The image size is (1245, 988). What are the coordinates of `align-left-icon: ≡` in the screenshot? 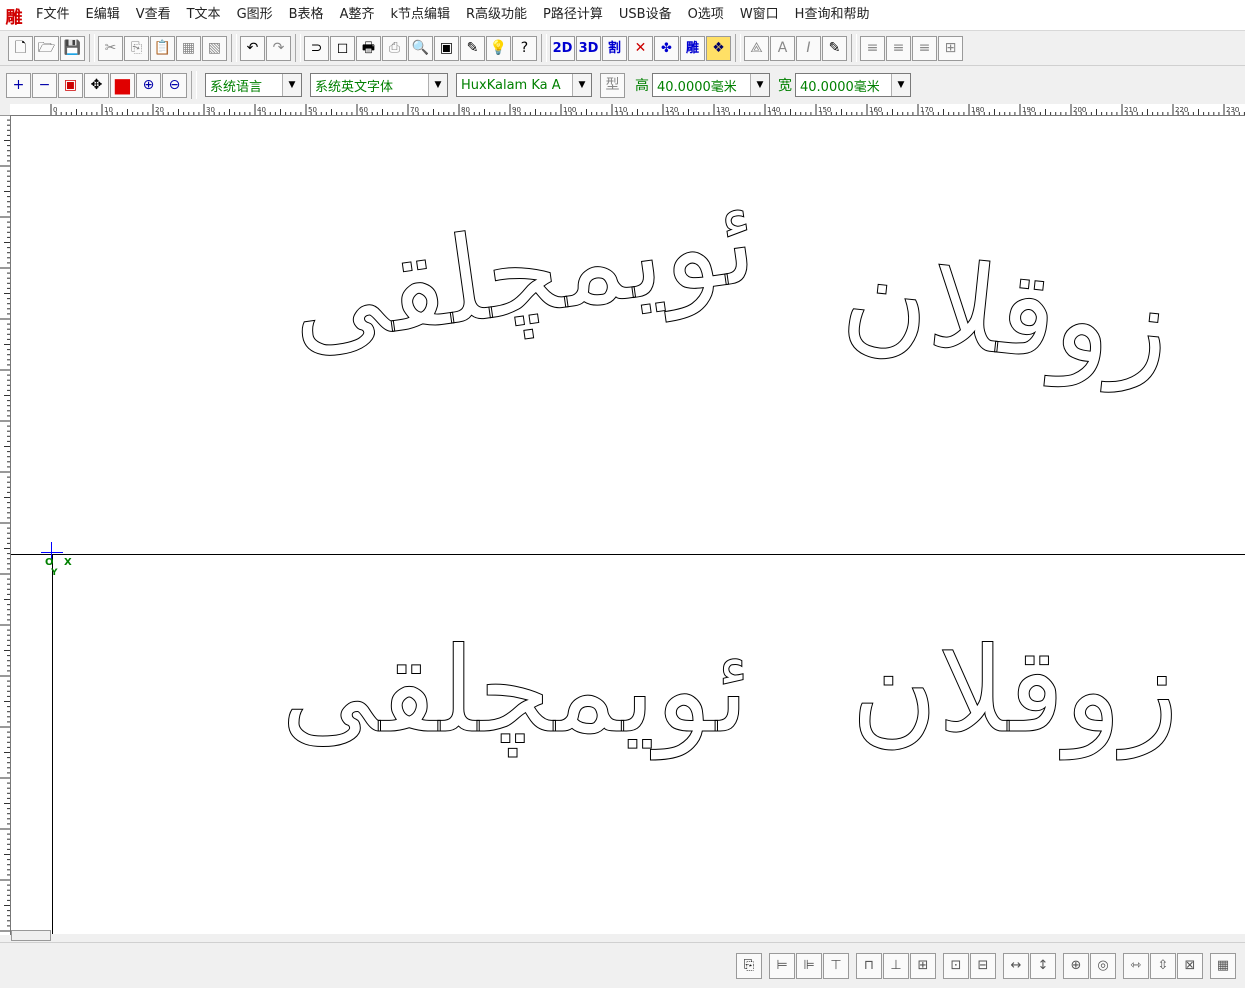 It's located at (872, 48).